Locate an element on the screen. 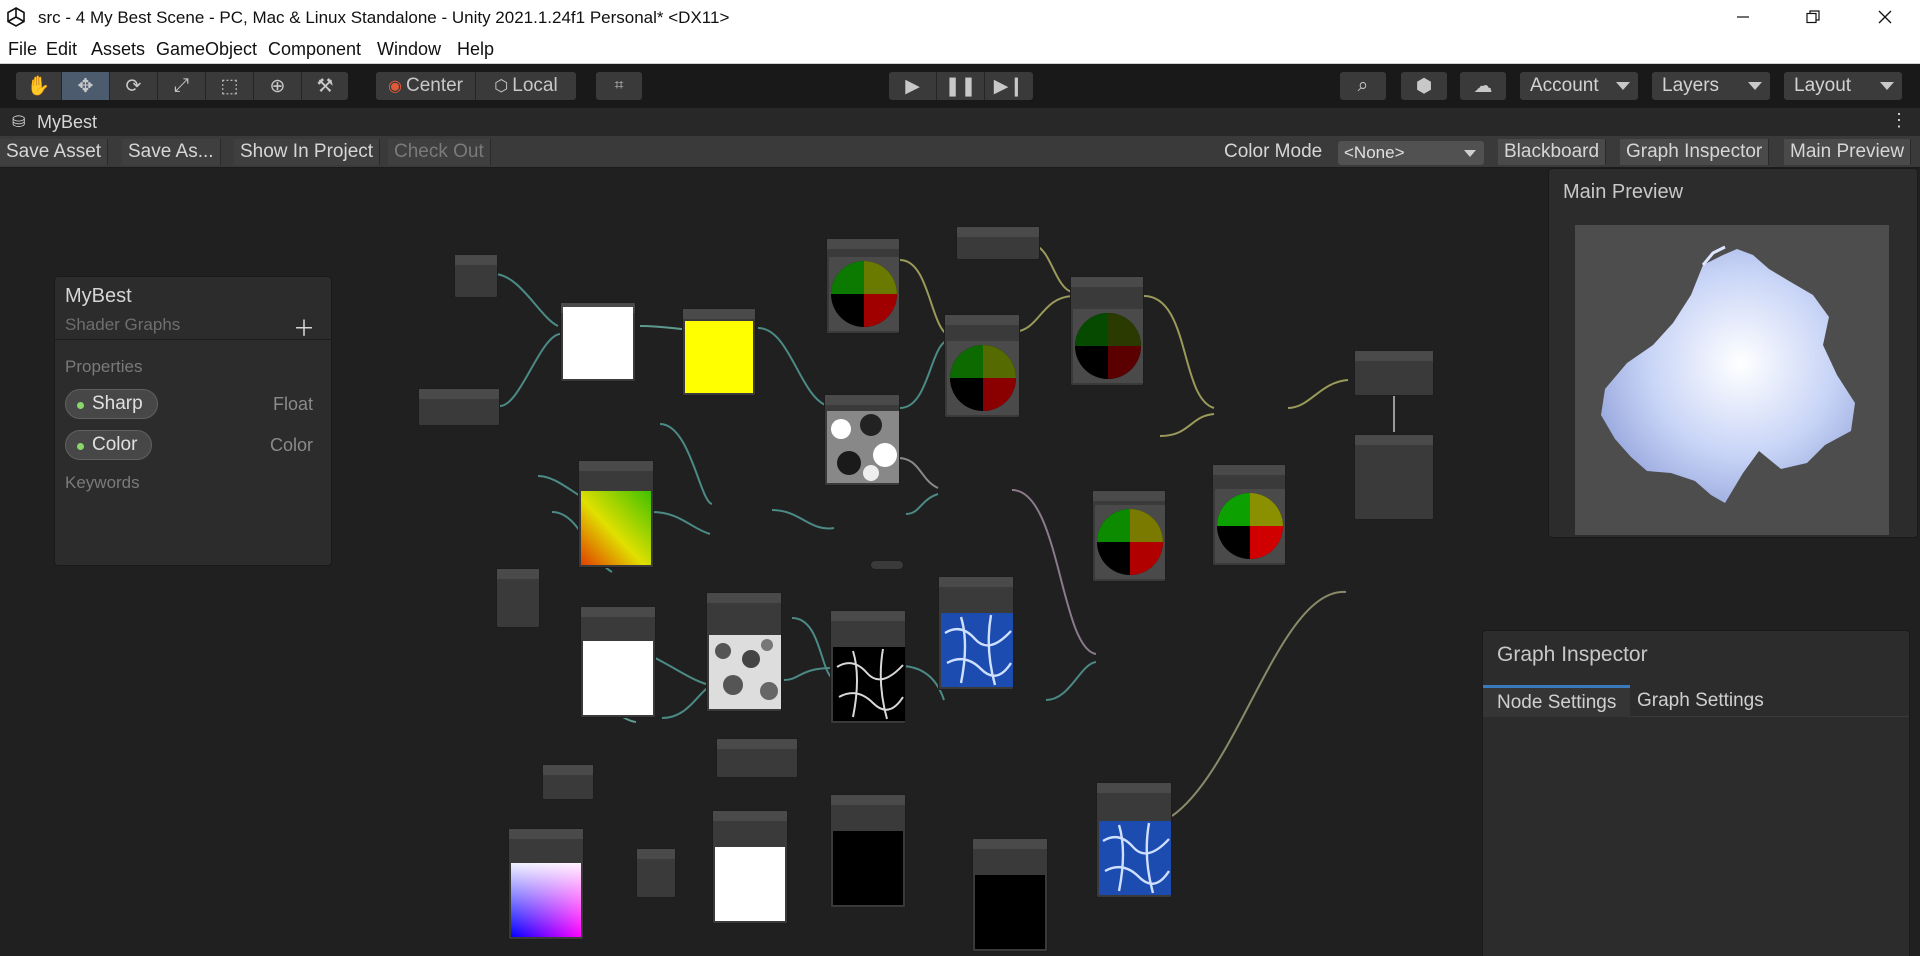  layers-dropdown: Layers is located at coordinates (1711, 86).